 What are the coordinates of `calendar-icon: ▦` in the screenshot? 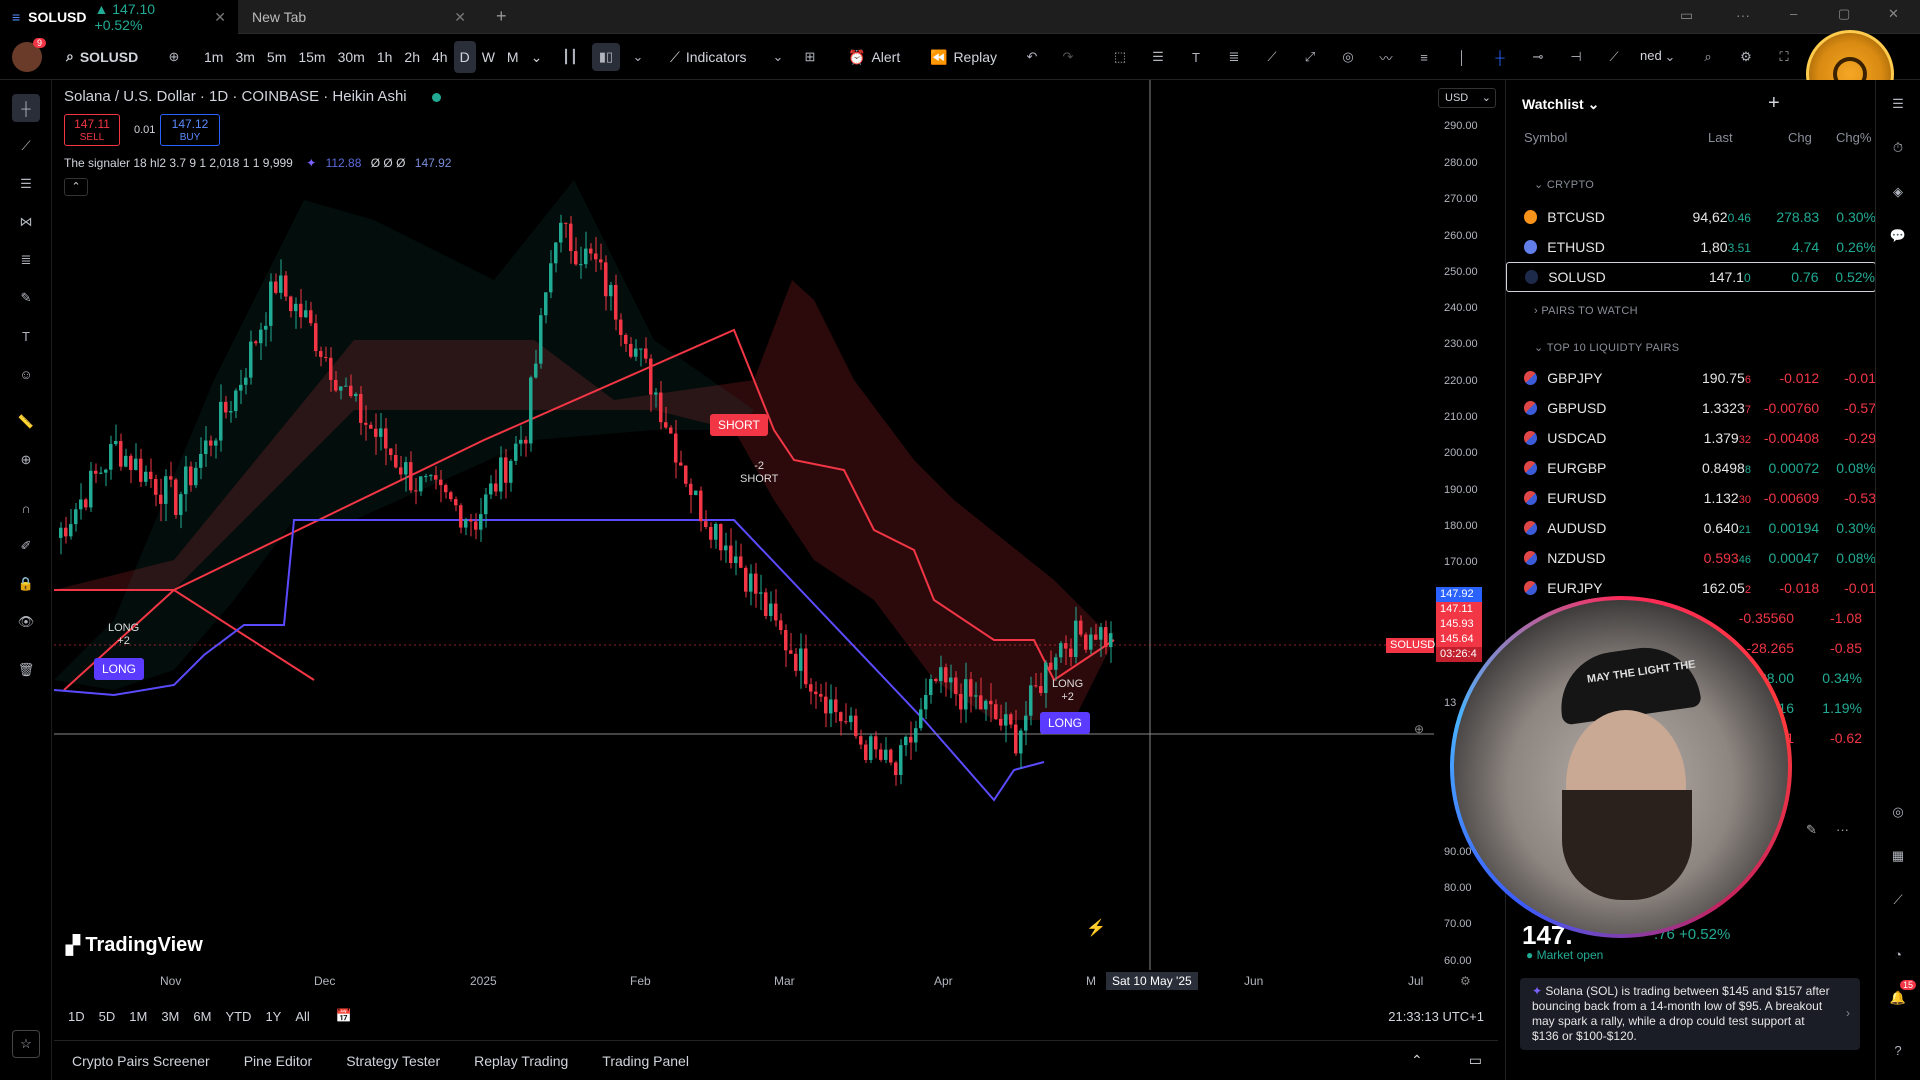 It's located at (1898, 856).